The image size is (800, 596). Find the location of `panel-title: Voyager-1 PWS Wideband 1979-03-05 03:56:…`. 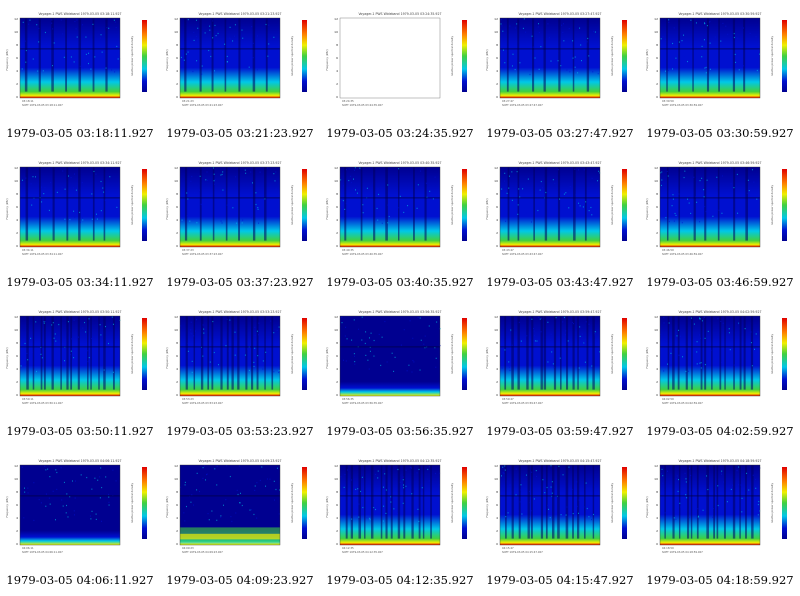

panel-title: Voyager-1 PWS Wideband 1979-03-05 03:56:… is located at coordinates (399, 312).